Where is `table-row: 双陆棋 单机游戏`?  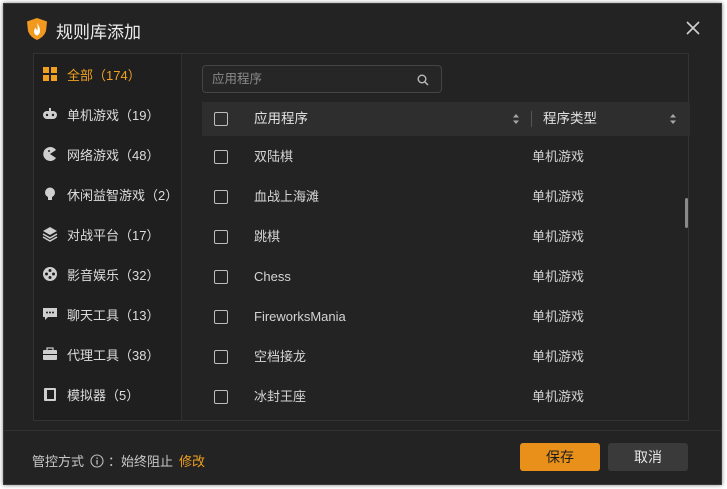 table-row: 双陆棋 单机游戏 is located at coordinates (446, 157).